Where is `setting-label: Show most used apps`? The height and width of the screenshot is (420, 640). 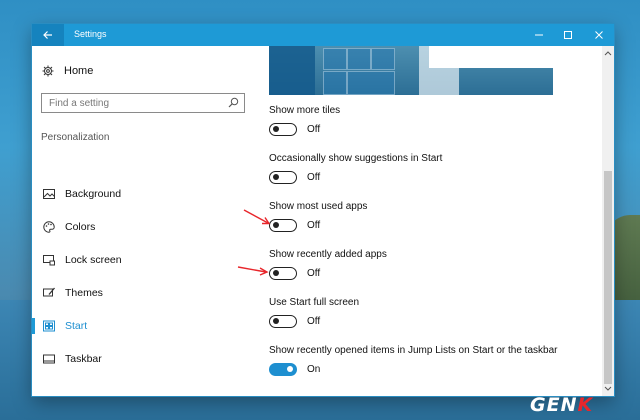 setting-label: Show most used apps is located at coordinates (318, 206).